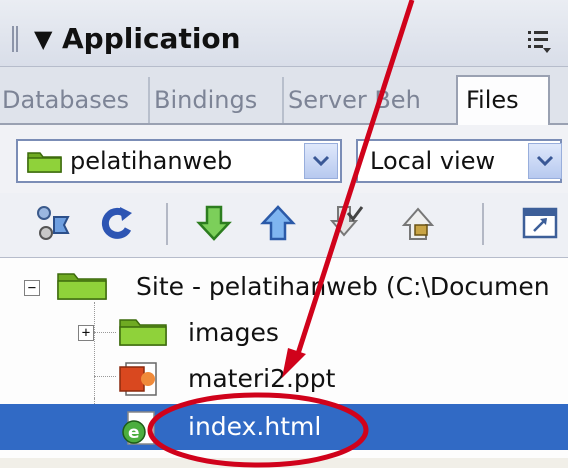  Describe the element at coordinates (32, 288) in the screenshot. I see `collapse-icon: −` at that location.